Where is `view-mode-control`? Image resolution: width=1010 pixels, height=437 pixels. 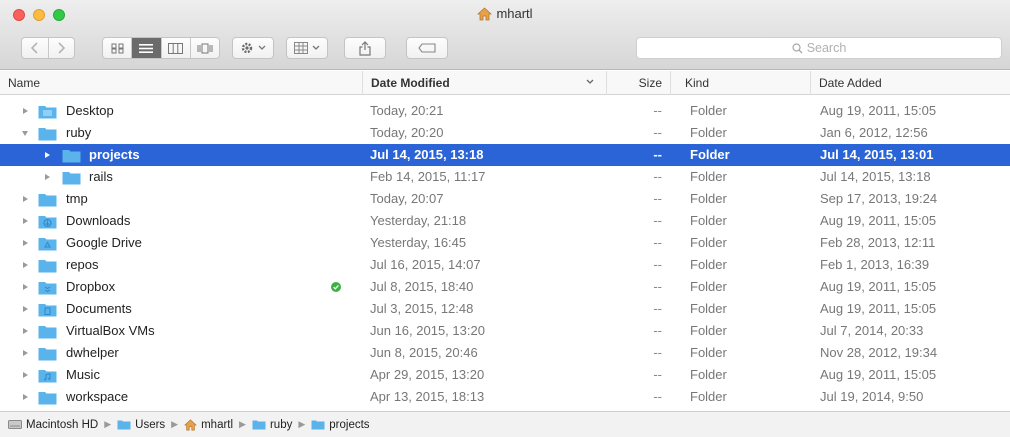
view-mode-control is located at coordinates (161, 48).